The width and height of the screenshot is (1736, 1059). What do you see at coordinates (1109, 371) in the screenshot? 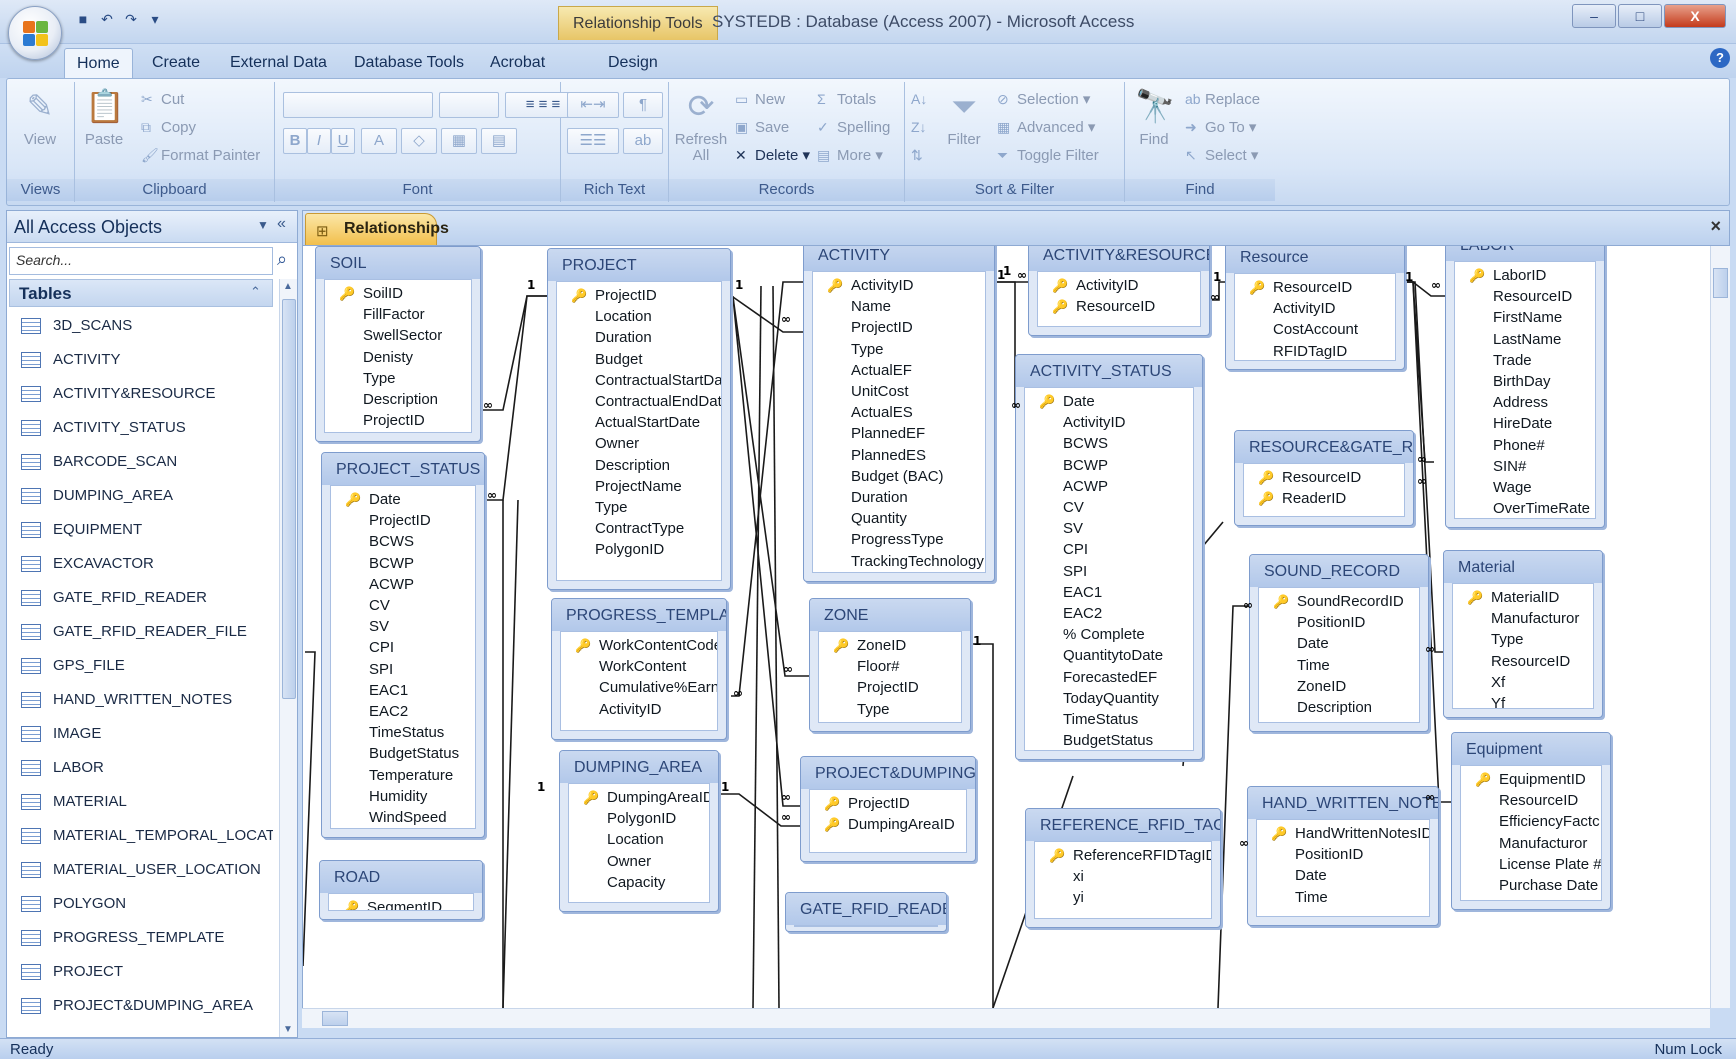
I see `relationship-table-title: ACTIVITY_STATUS` at bounding box center [1109, 371].